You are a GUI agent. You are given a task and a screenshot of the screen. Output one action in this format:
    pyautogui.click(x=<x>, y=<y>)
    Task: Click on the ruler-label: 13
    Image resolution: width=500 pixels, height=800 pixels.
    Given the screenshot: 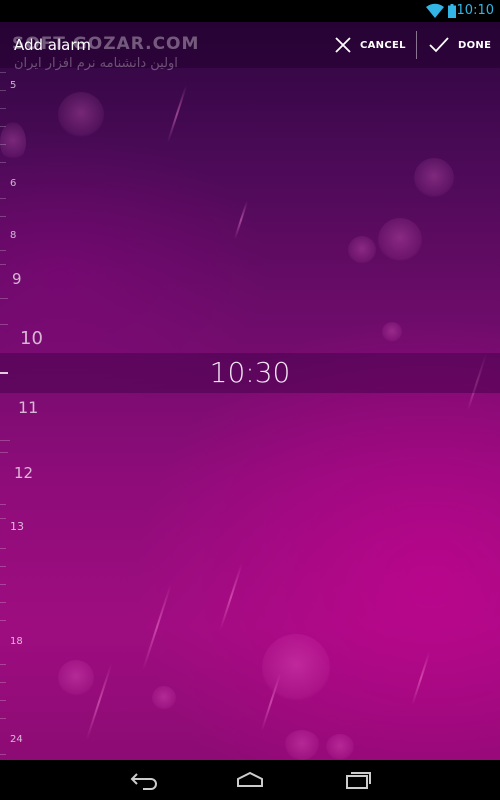 What is the action you would take?
    pyautogui.click(x=17, y=526)
    